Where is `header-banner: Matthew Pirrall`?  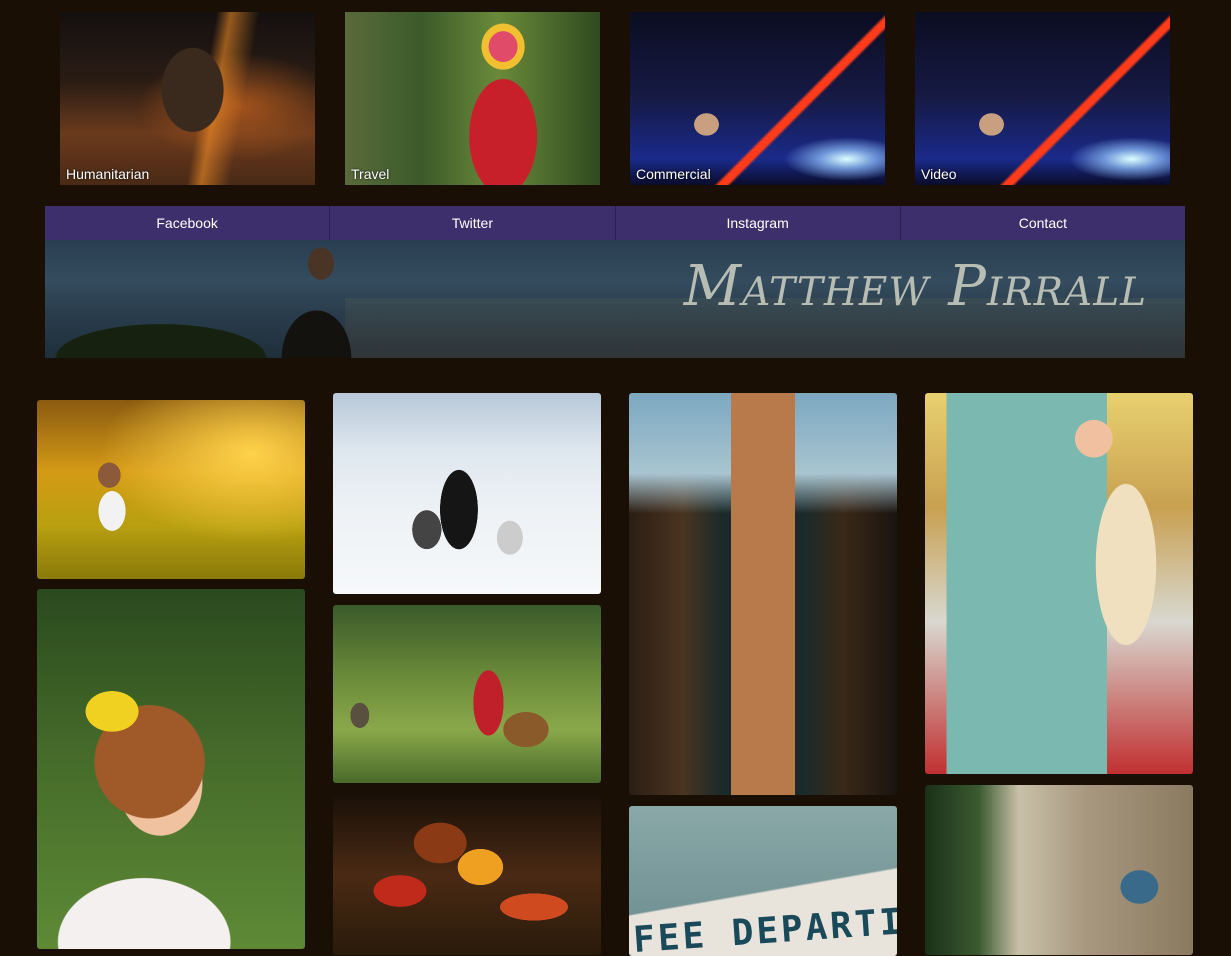 header-banner: Matthew Pirrall is located at coordinates (615, 299).